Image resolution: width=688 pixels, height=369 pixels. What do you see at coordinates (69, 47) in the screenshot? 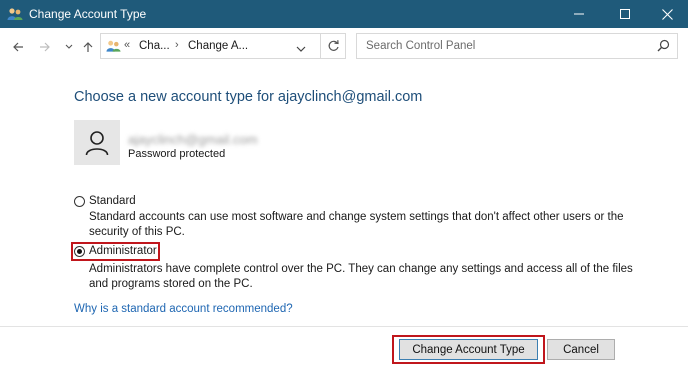
I see `recent-dropdown-icon` at bounding box center [69, 47].